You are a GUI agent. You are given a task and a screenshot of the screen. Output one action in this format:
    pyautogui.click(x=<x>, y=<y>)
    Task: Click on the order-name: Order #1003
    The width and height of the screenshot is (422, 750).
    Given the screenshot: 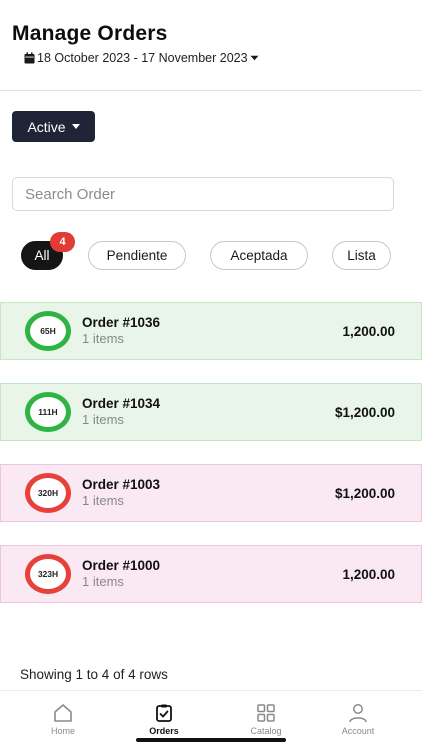 What is the action you would take?
    pyautogui.click(x=121, y=484)
    